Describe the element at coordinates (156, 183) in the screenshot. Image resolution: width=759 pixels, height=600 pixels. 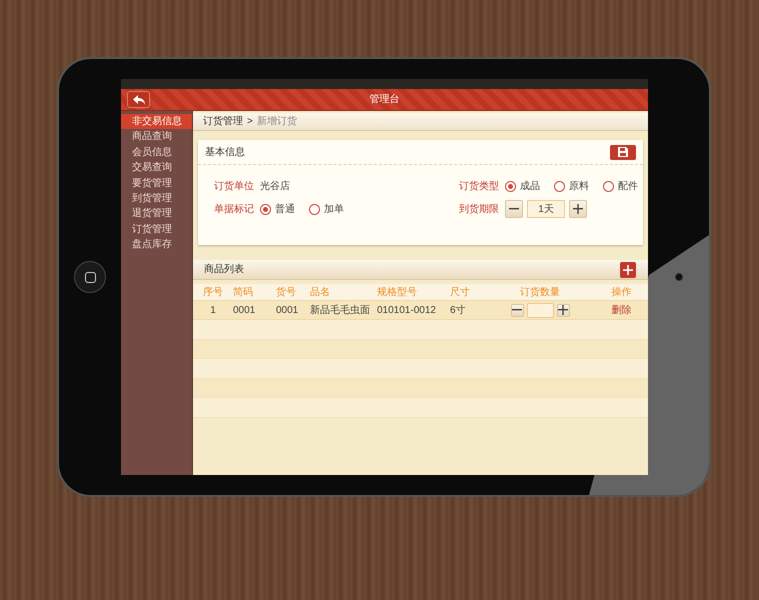
I see `sidebar-item: 要货管理` at that location.